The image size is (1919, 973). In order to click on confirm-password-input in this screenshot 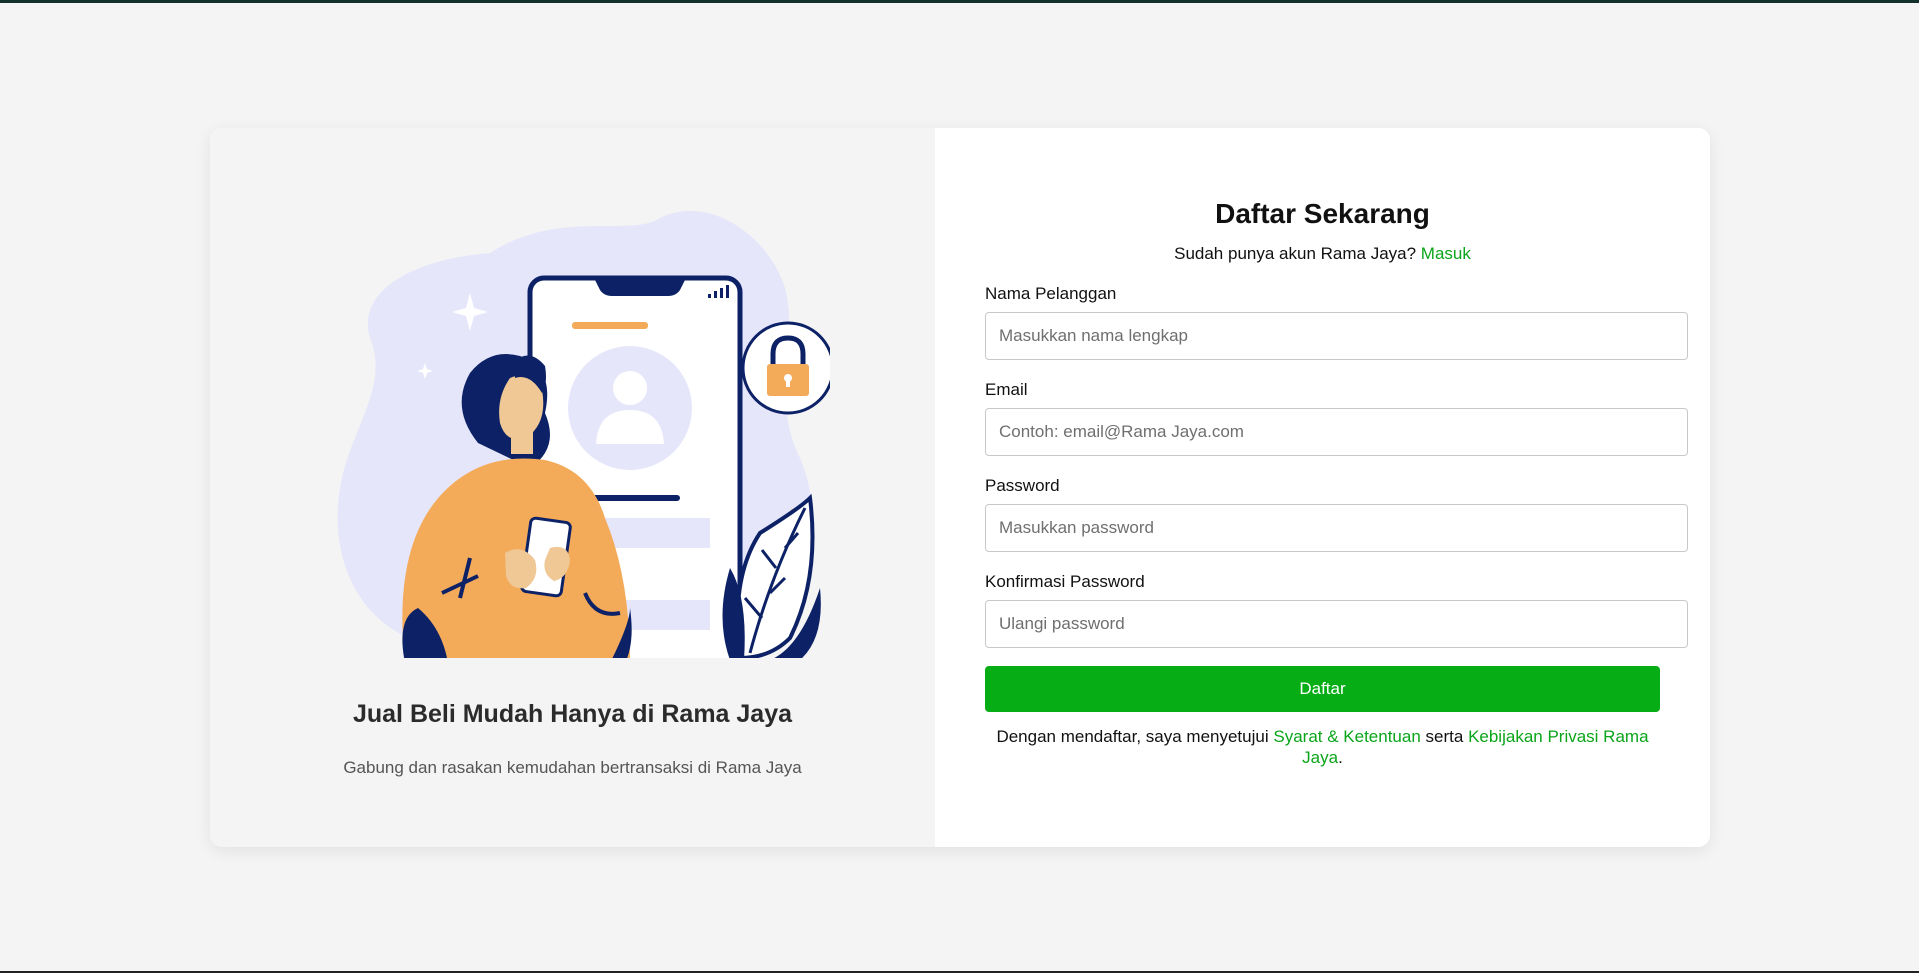, I will do `click(1336, 624)`.